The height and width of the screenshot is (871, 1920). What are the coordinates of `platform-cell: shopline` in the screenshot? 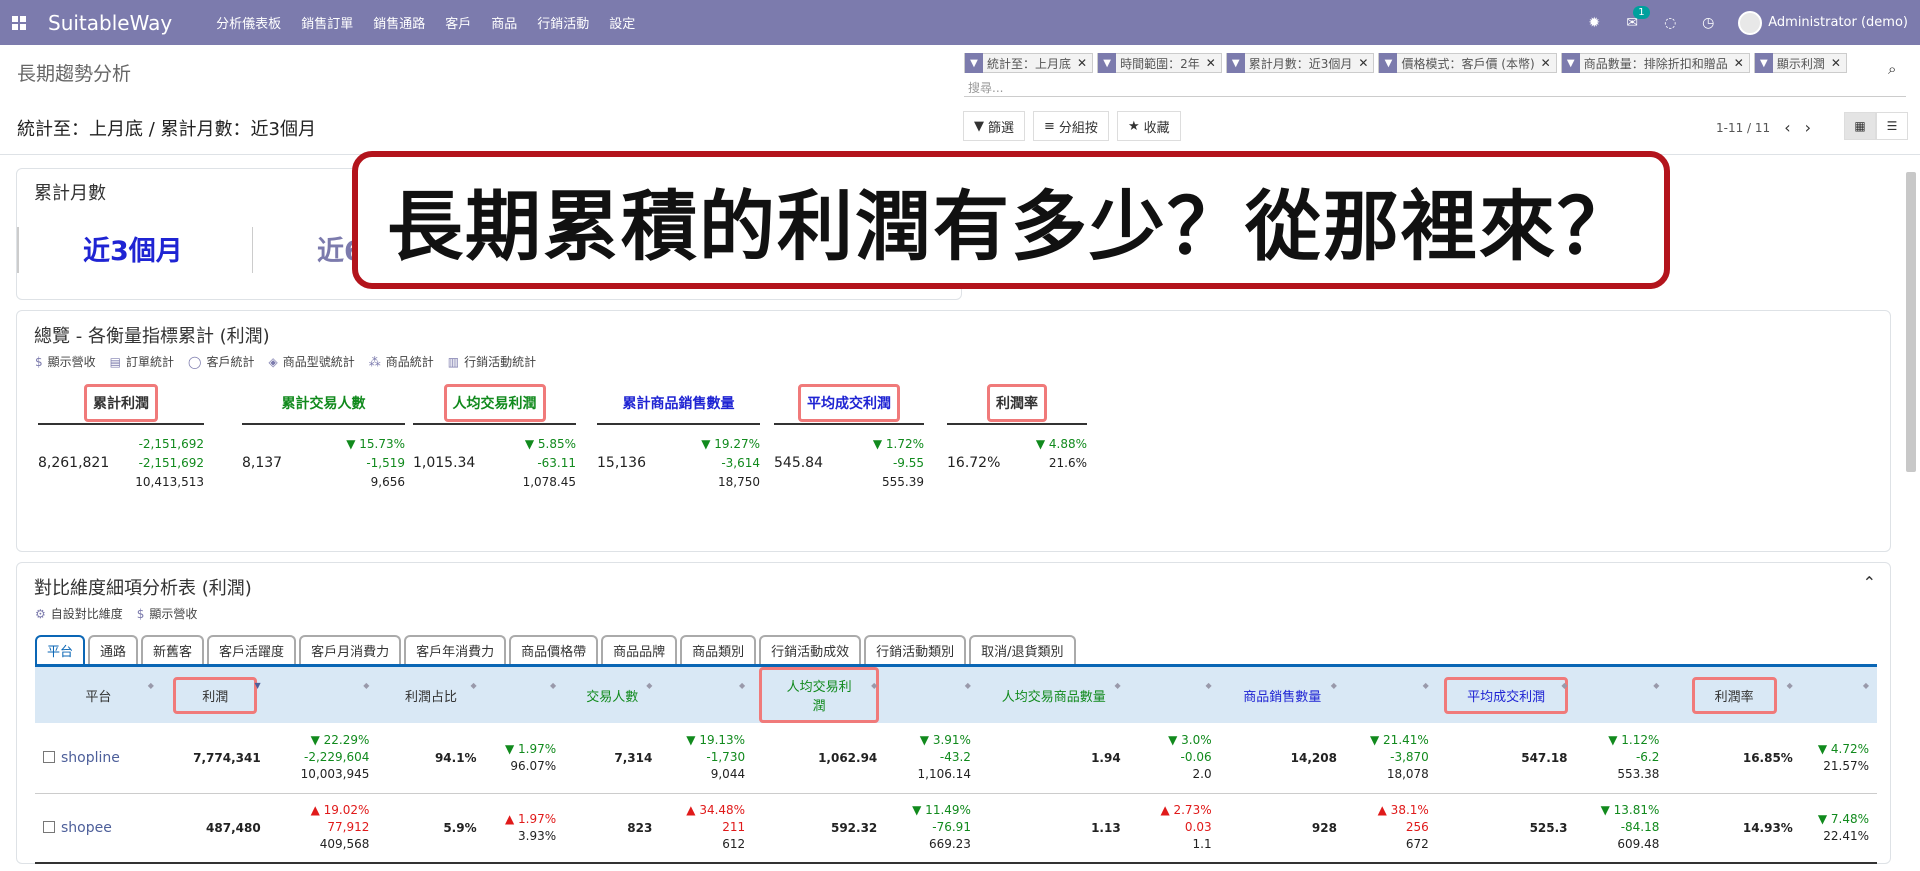 It's located at (98, 758).